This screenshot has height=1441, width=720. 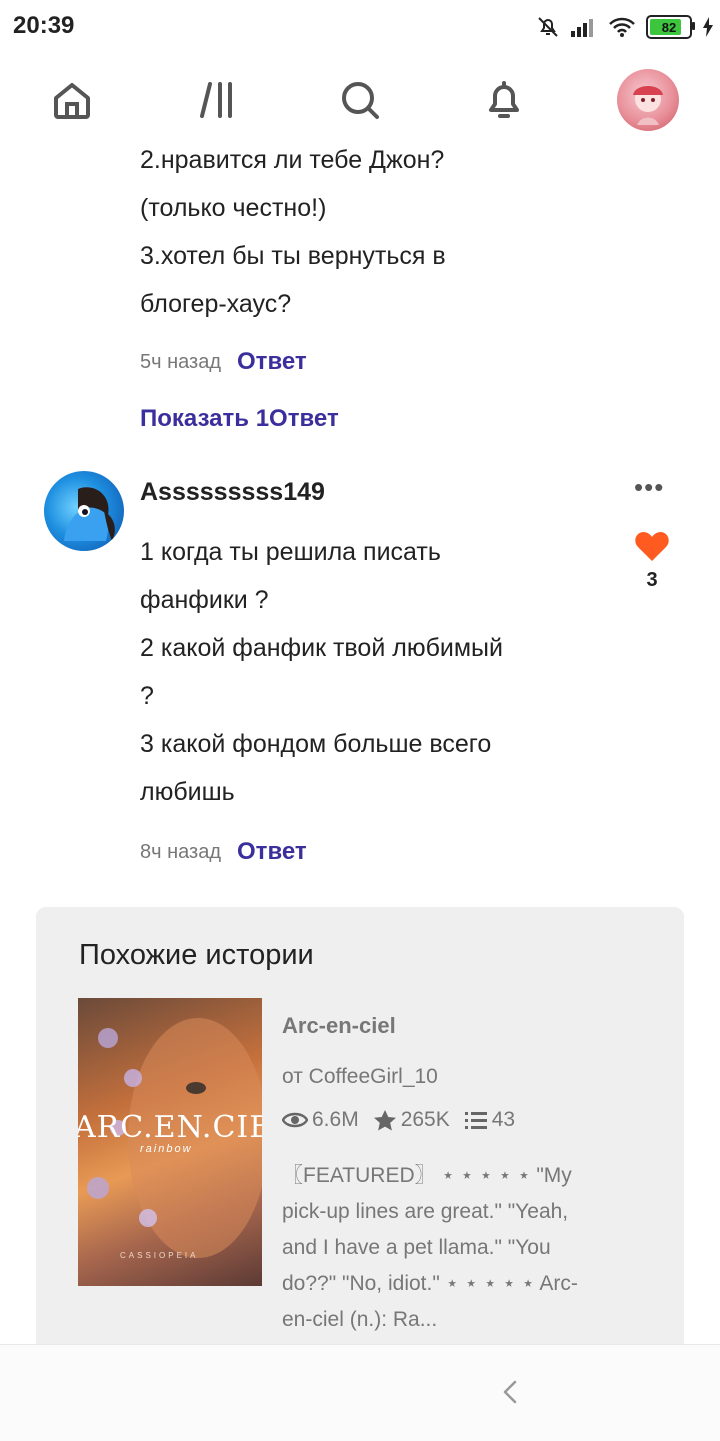 I want to click on system-nav-bar, so click(x=360, y=1392).